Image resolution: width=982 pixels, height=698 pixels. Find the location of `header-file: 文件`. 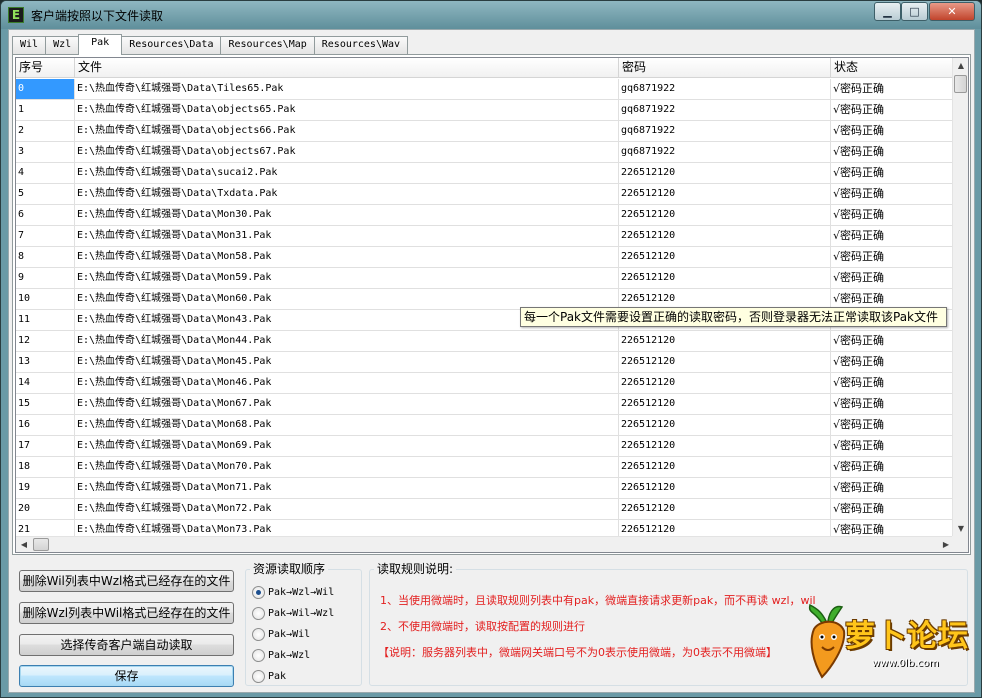

header-file: 文件 is located at coordinates (347, 68).